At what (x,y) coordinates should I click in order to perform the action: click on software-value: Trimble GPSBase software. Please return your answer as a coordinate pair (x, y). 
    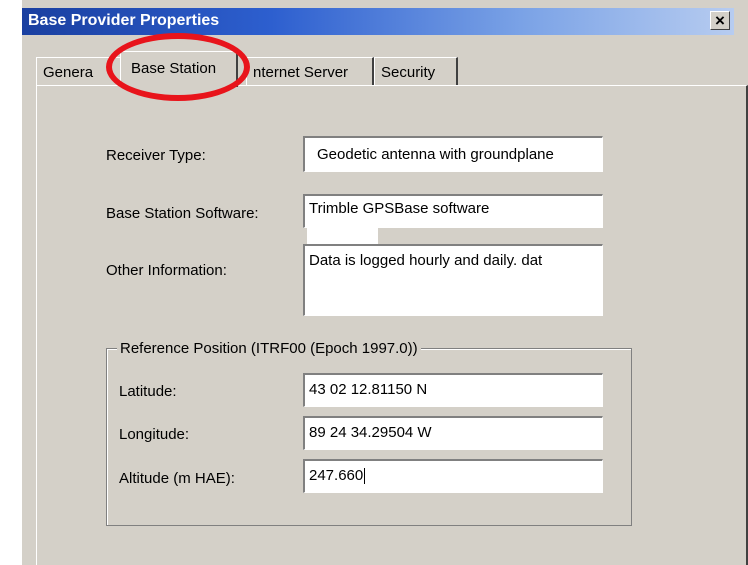
    Looking at the image, I should click on (399, 208).